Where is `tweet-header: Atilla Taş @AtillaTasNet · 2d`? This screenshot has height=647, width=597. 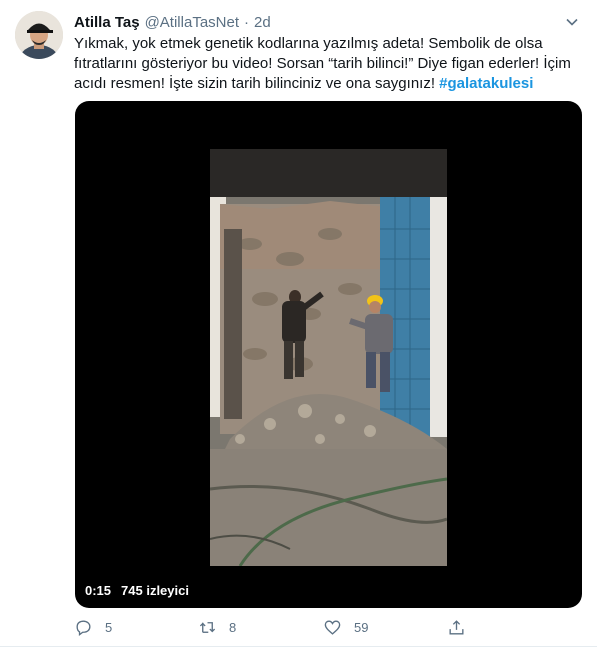 tweet-header: Atilla Taş @AtillaTasNet · 2d is located at coordinates (172, 22).